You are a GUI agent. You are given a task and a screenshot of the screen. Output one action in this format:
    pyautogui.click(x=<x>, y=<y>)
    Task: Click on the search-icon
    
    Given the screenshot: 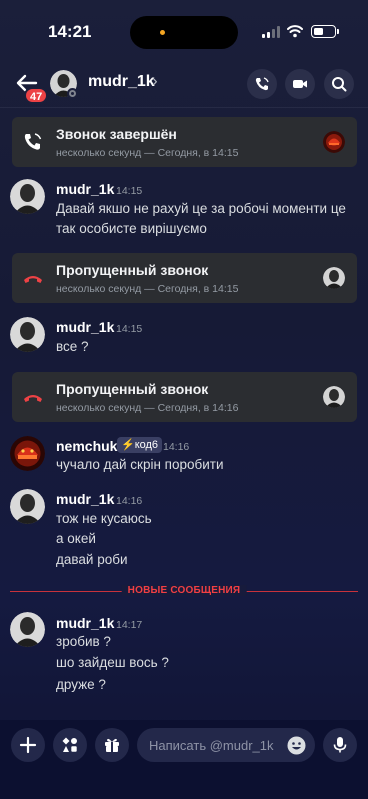 What is the action you would take?
    pyautogui.click(x=339, y=84)
    